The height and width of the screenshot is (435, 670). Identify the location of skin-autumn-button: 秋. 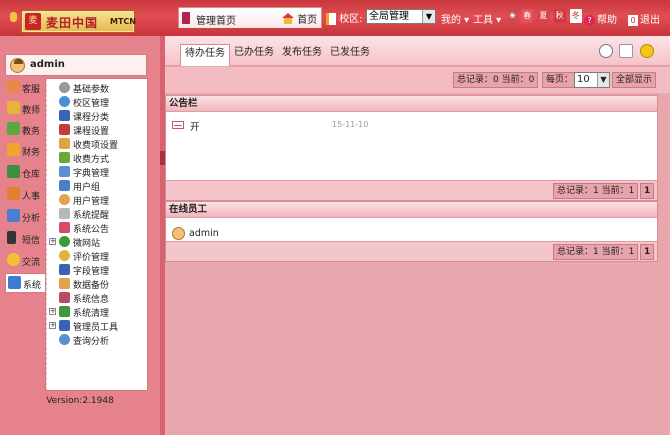
(559, 16).